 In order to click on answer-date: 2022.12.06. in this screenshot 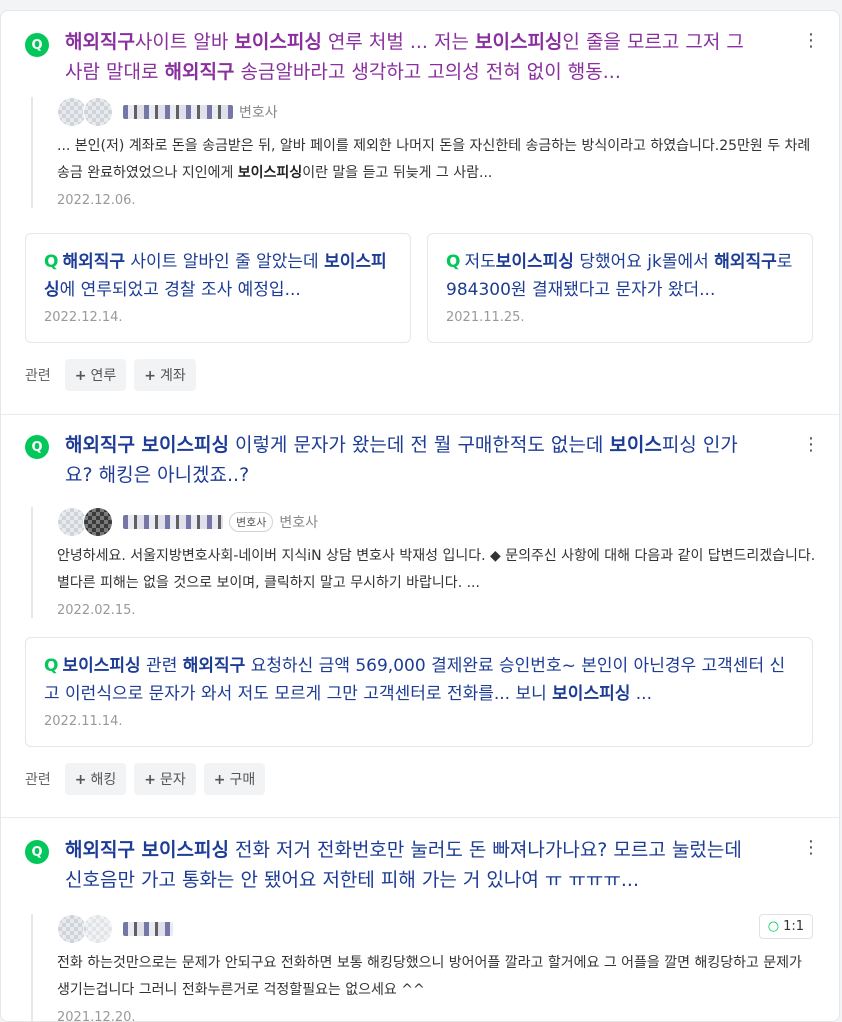, I will do `click(96, 200)`.